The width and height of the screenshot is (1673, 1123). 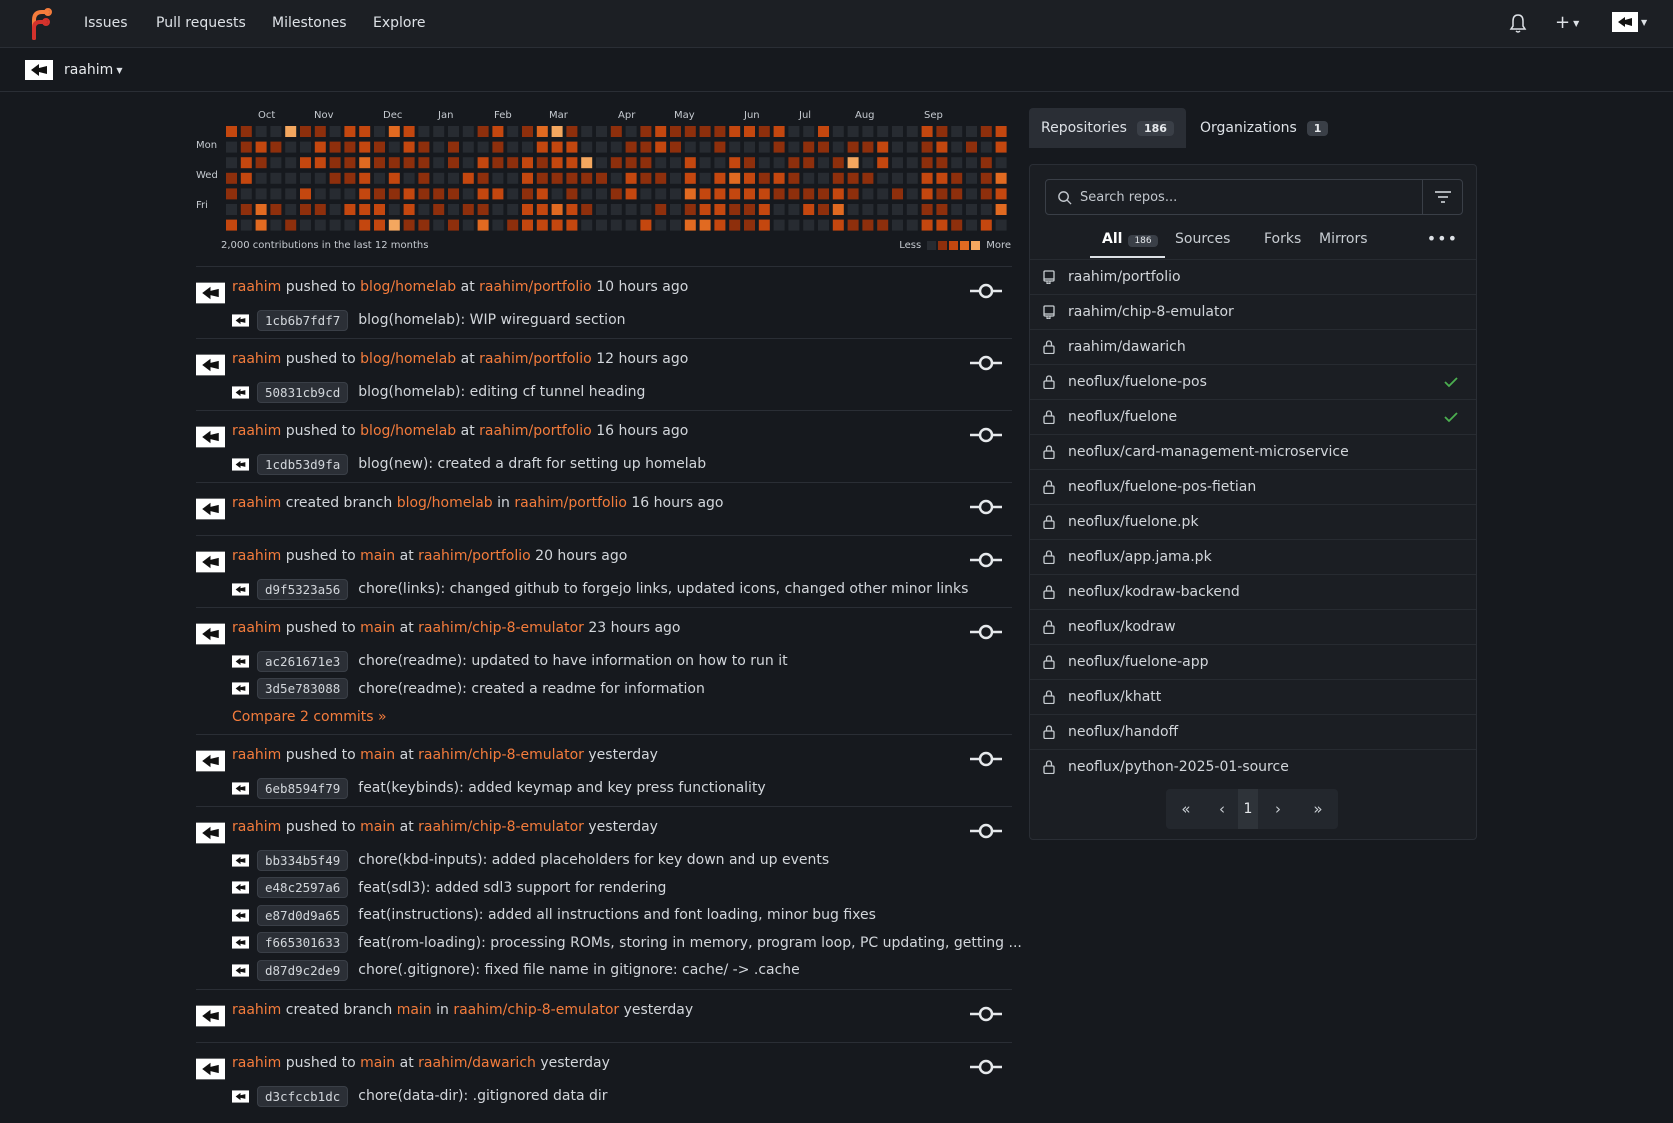 I want to click on repo-list-item: neoflux/fuelone-pos, so click(x=1253, y=381).